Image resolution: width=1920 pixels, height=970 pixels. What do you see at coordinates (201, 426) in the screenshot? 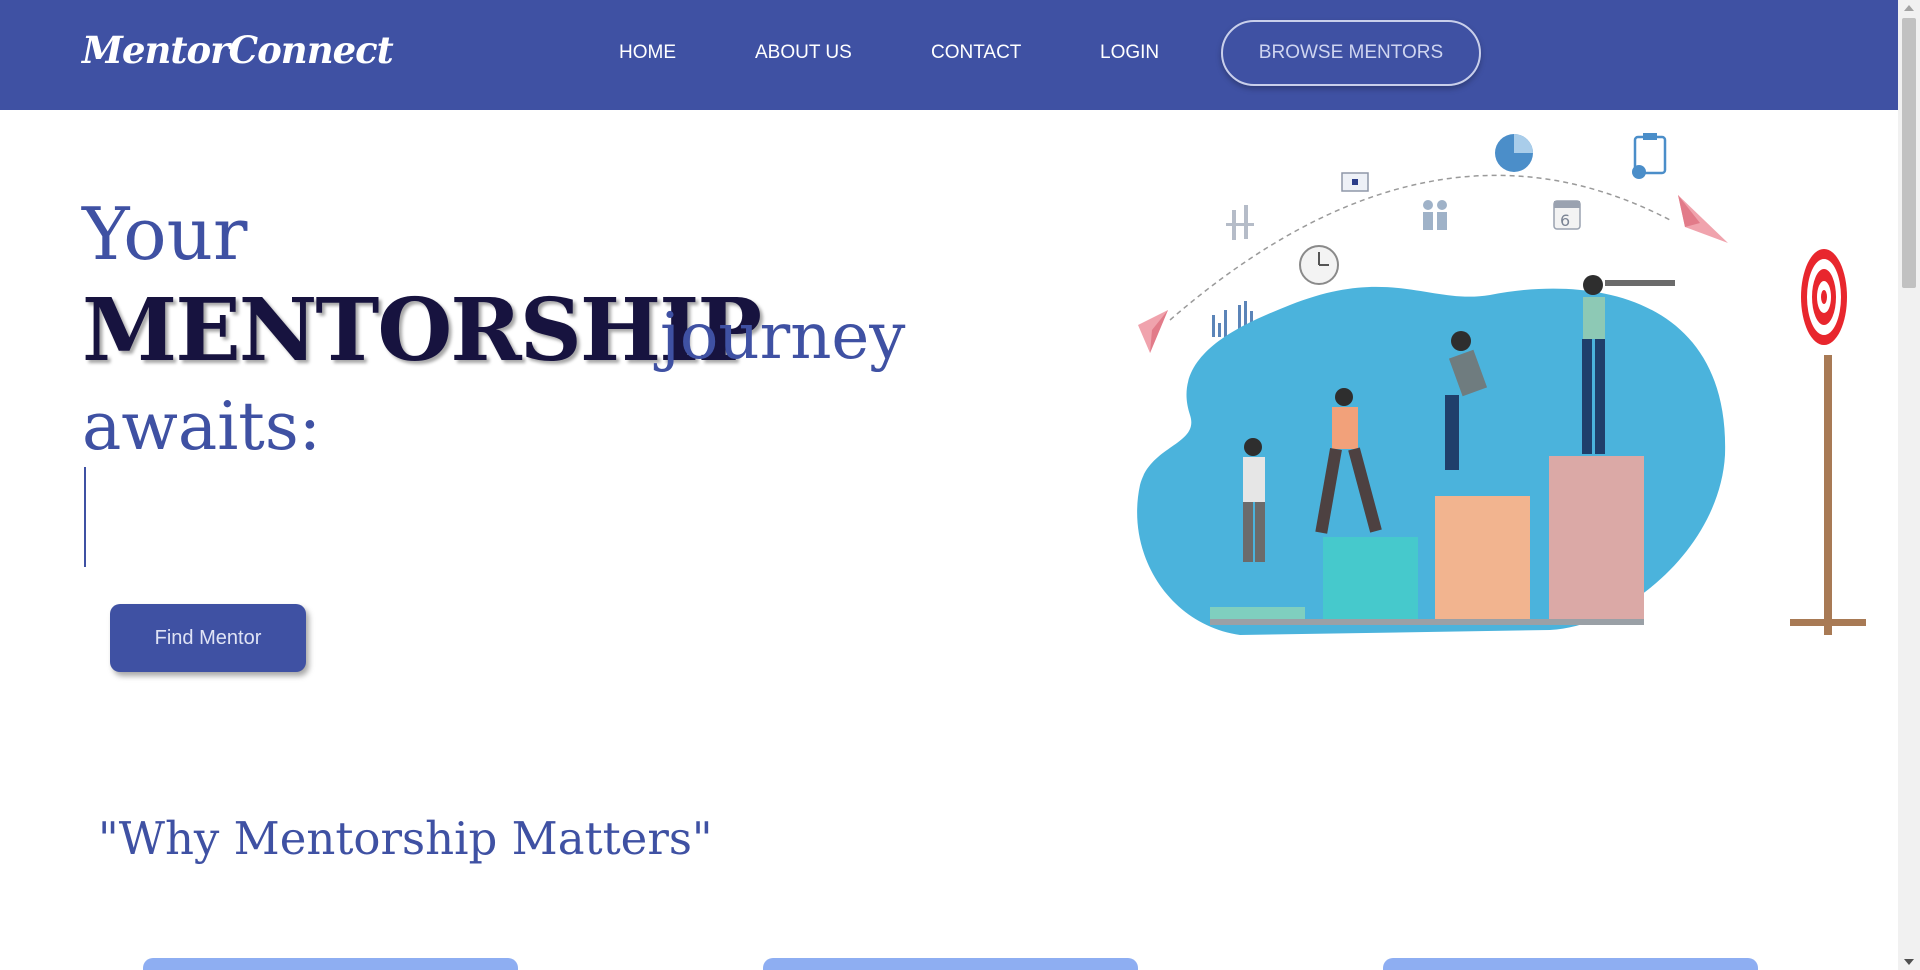
I see `hero-heading-awaits: awaits:` at bounding box center [201, 426].